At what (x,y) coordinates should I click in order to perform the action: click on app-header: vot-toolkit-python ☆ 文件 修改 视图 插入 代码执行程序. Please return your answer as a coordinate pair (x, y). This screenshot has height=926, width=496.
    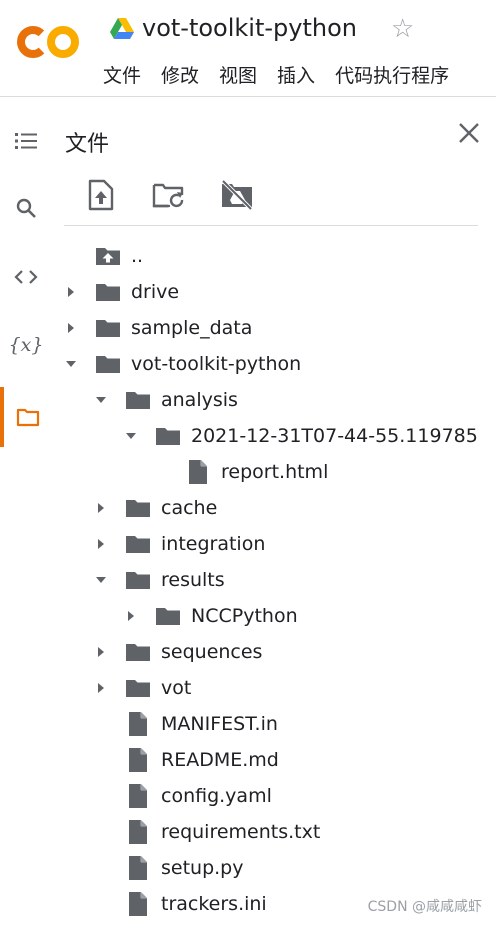
    Looking at the image, I should click on (248, 48).